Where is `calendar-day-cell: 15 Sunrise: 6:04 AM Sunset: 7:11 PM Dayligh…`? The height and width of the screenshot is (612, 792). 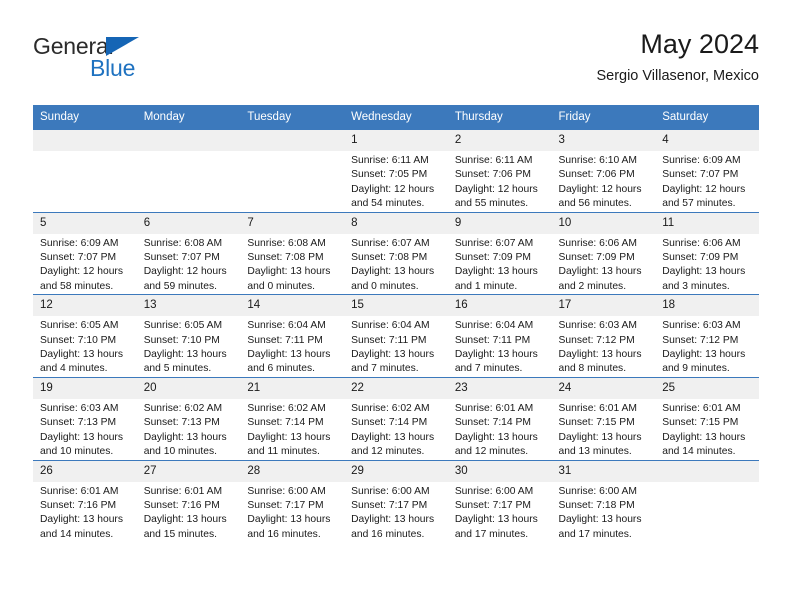 calendar-day-cell: 15 Sunrise: 6:04 AM Sunset: 7:11 PM Dayligh… is located at coordinates (396, 336).